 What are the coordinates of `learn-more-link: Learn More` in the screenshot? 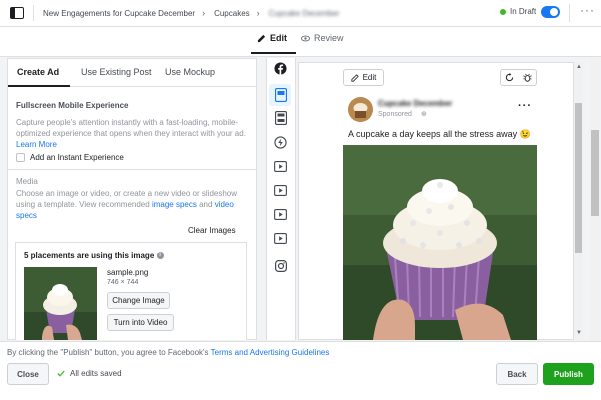 It's located at (36, 144).